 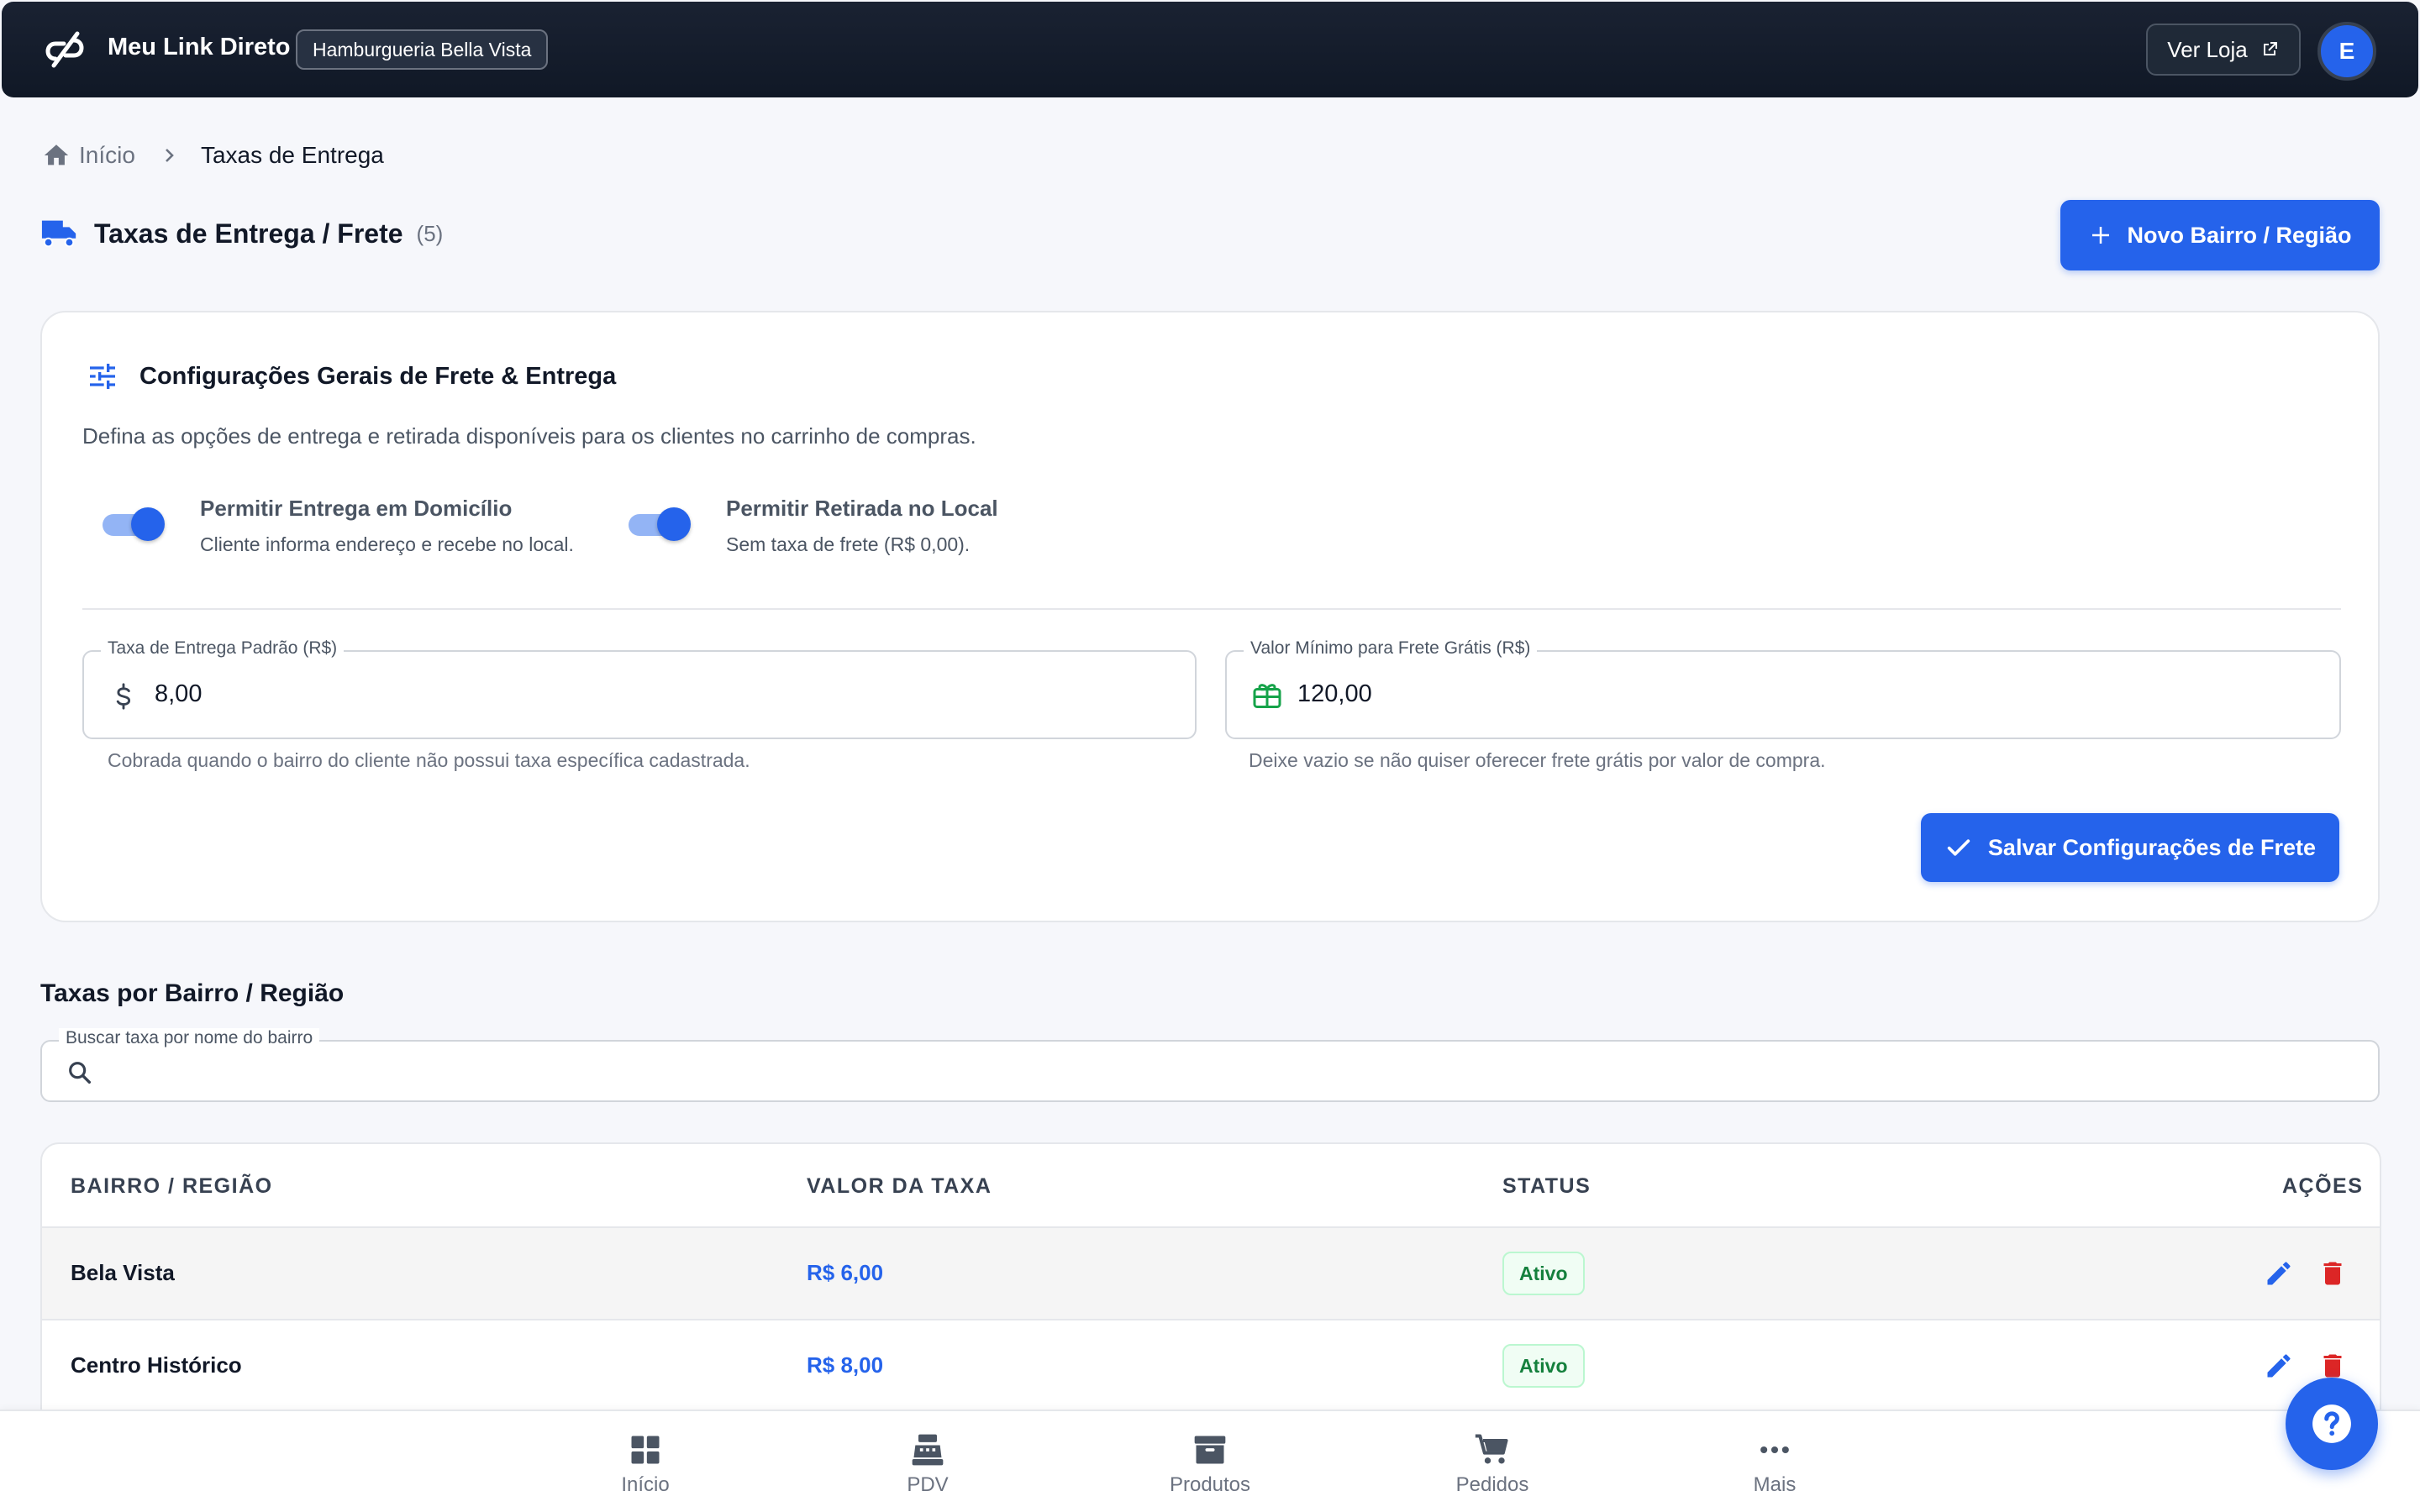 What do you see at coordinates (58, 234) in the screenshot?
I see `truck-icon` at bounding box center [58, 234].